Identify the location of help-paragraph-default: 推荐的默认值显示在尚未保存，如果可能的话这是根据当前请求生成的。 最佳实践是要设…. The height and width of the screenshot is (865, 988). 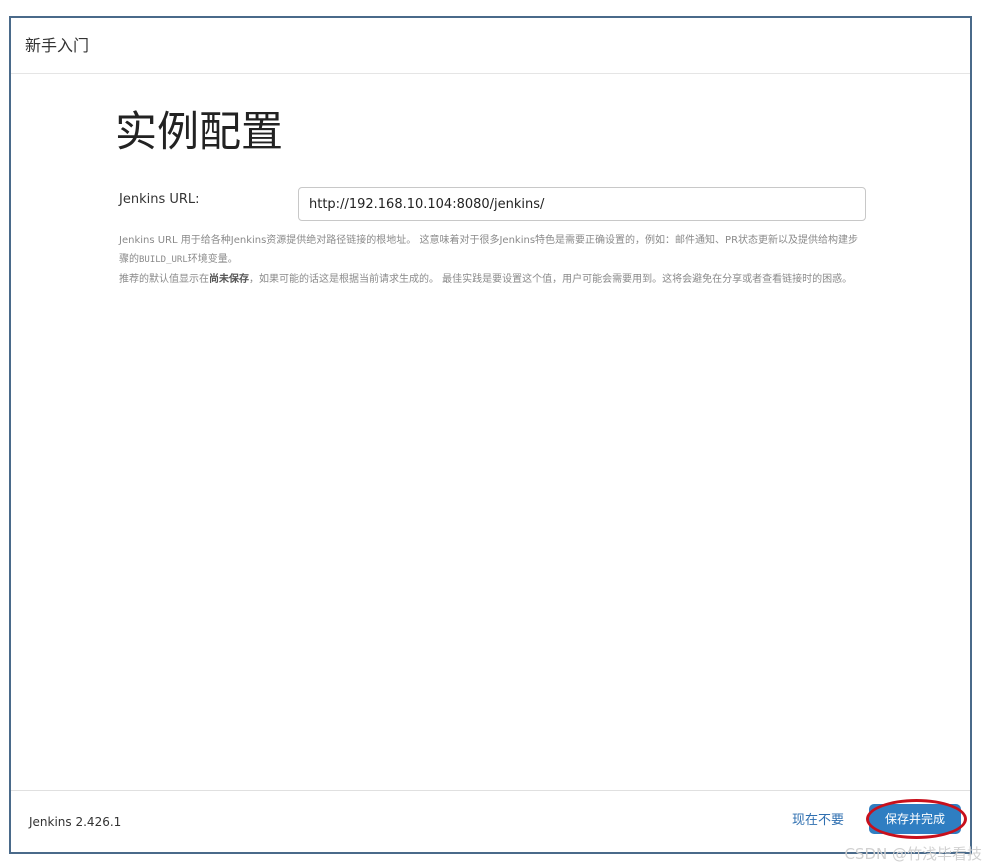
(493, 279).